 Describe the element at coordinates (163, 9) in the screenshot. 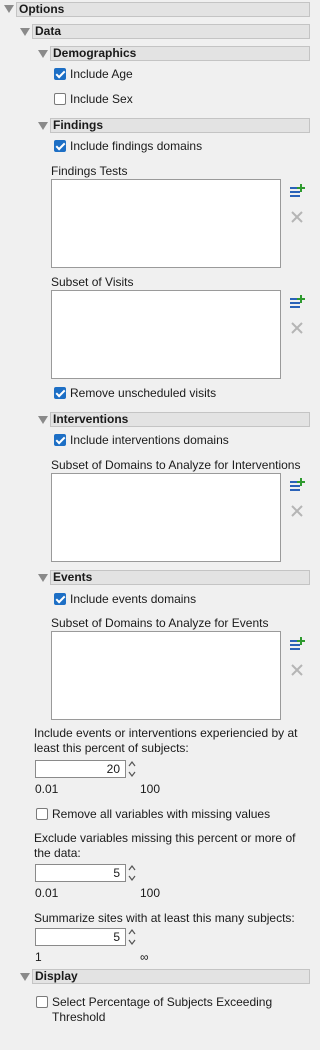

I see `options-header: Options` at that location.